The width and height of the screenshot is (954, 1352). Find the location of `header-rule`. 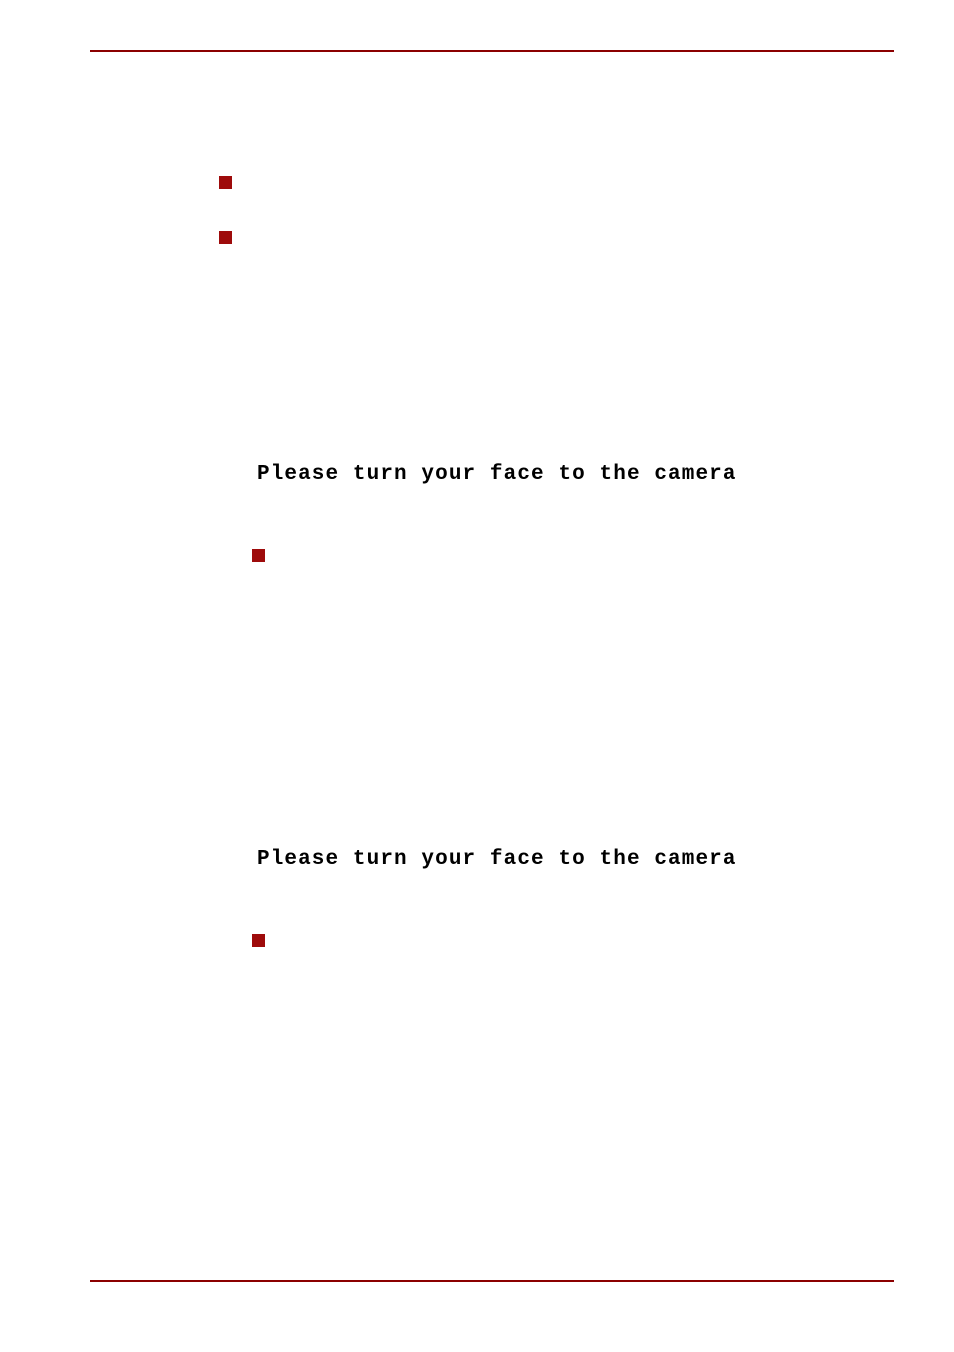

header-rule is located at coordinates (492, 51).